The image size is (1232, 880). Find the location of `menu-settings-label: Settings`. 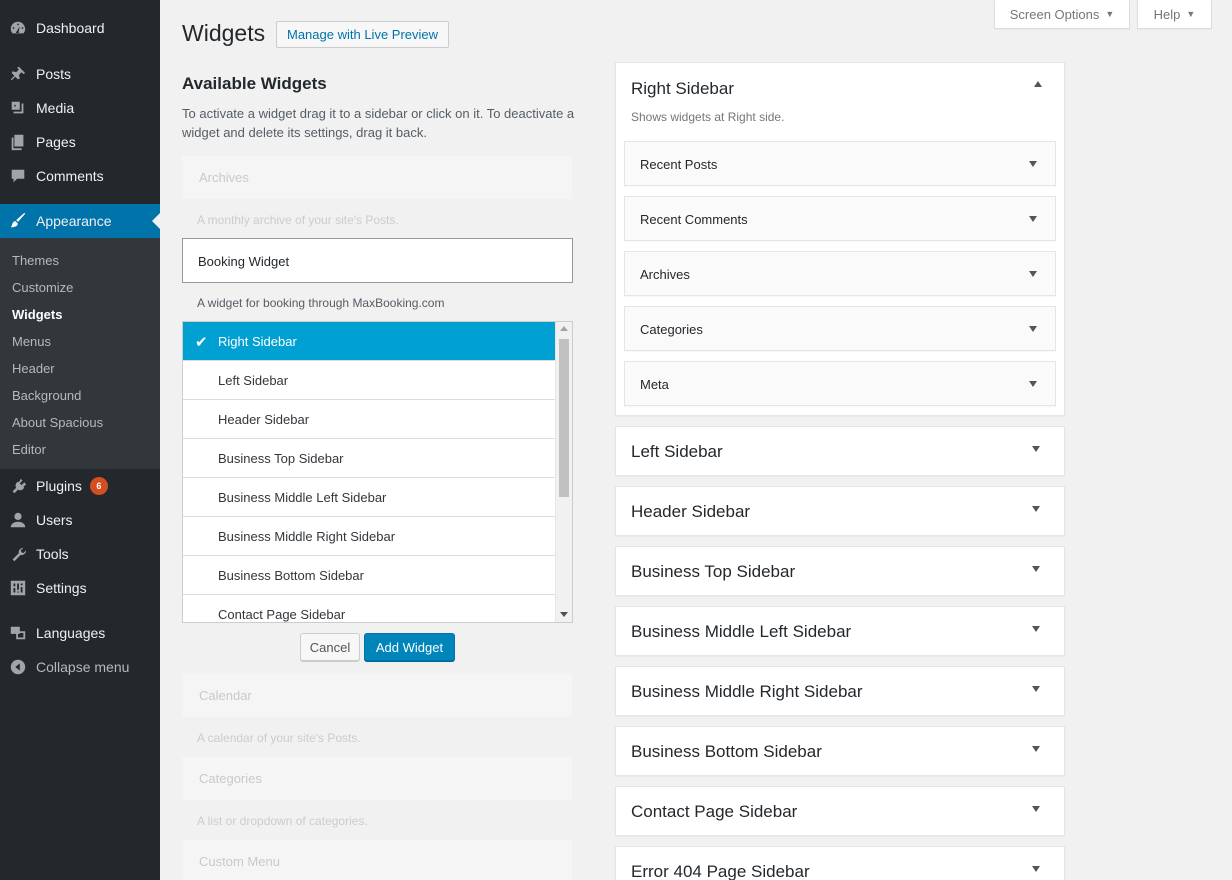

menu-settings-label: Settings is located at coordinates (61, 588).